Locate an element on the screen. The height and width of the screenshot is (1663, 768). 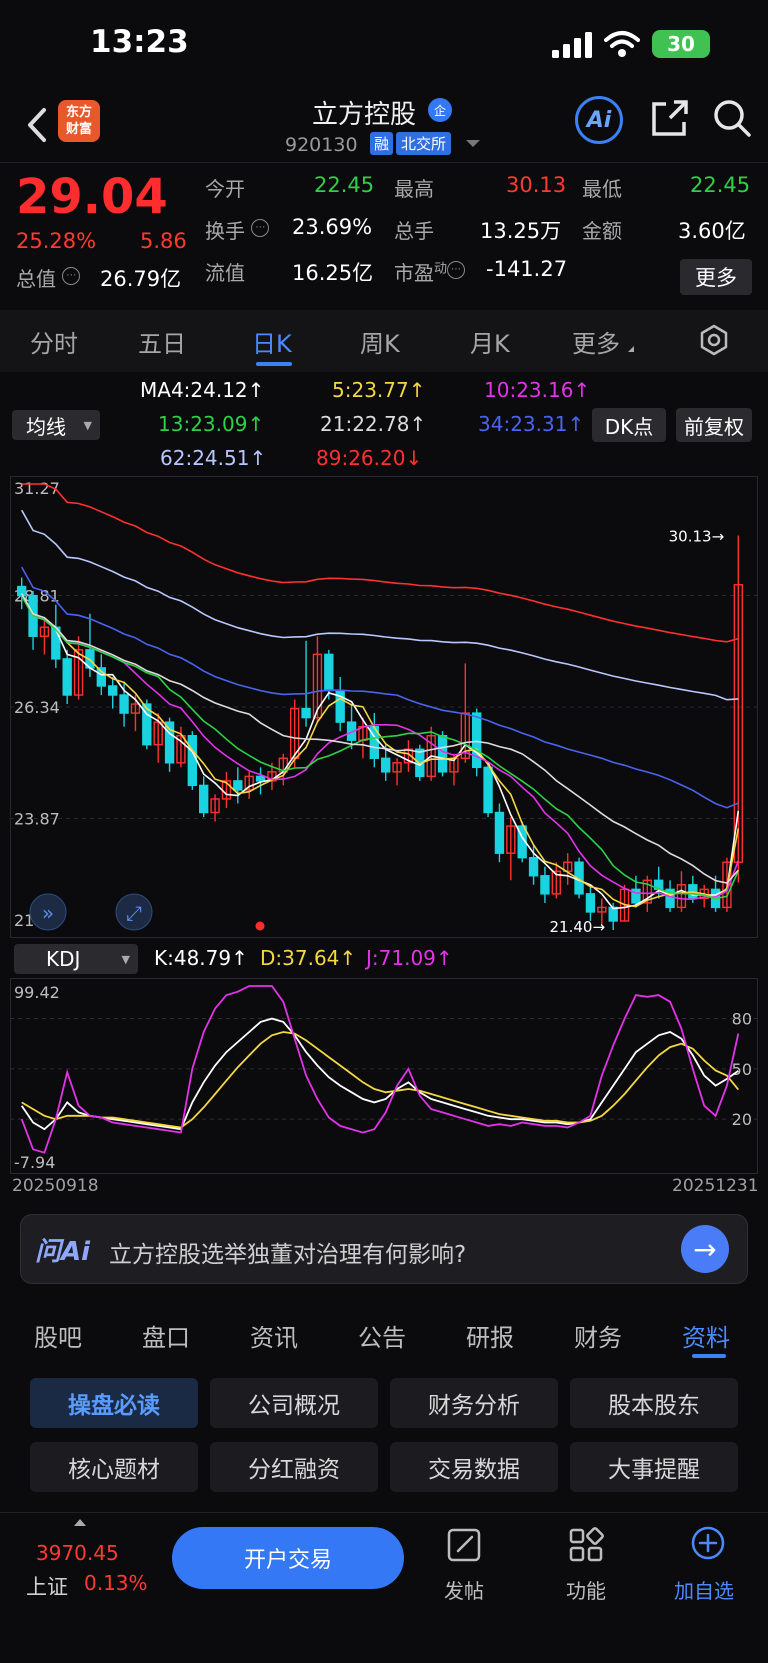
kdj-chart: 99.42 80 50 20 -7.94 is located at coordinates (384, 1076).